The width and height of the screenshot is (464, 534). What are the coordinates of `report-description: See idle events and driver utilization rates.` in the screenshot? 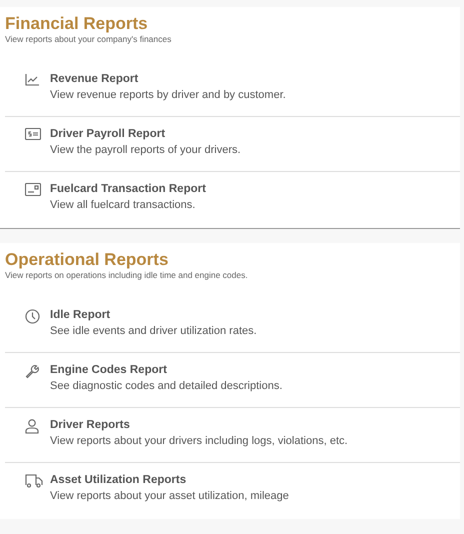 It's located at (153, 331).